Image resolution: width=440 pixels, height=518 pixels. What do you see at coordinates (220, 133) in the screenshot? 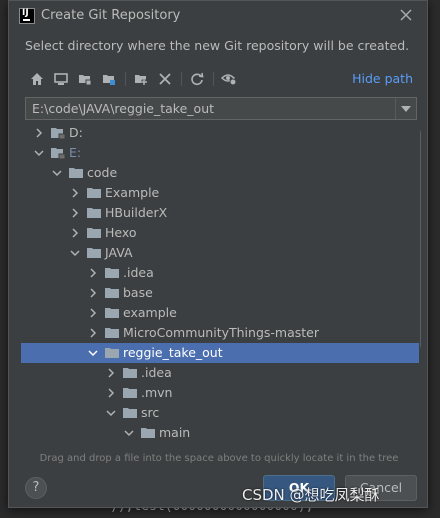
I see `tree-row: D:` at bounding box center [220, 133].